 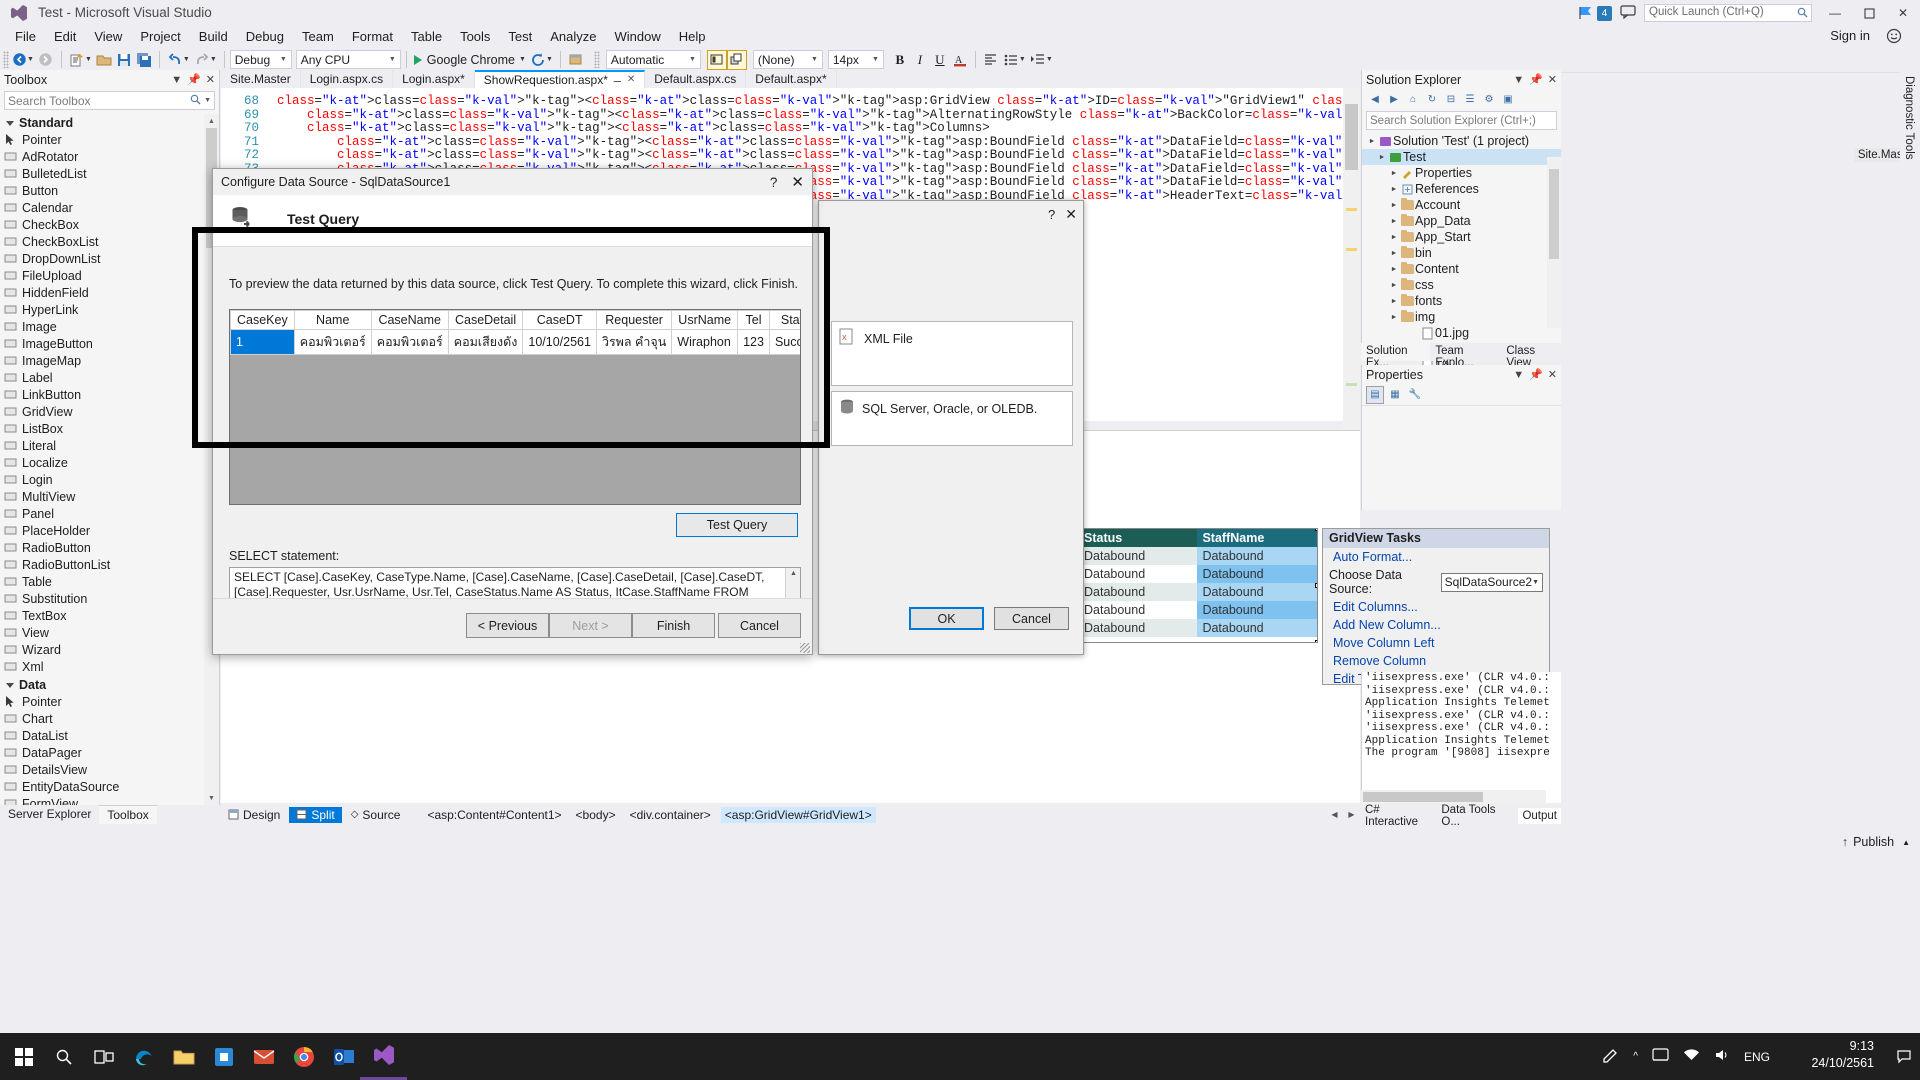 I want to click on resize-grip, so click(x=805, y=648).